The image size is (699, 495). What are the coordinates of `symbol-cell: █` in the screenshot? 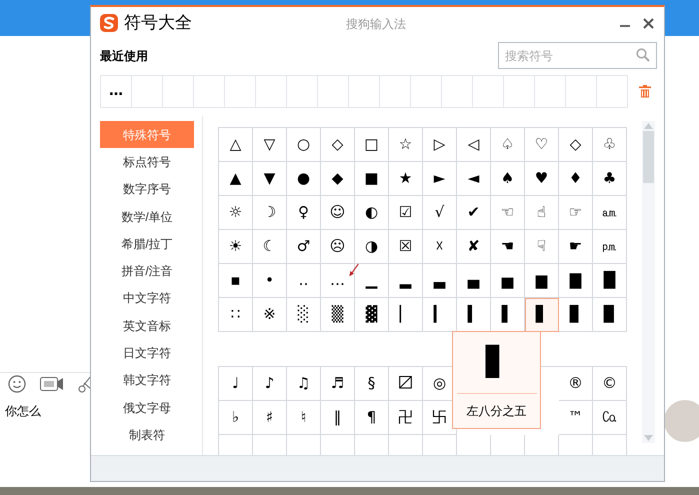 It's located at (610, 281).